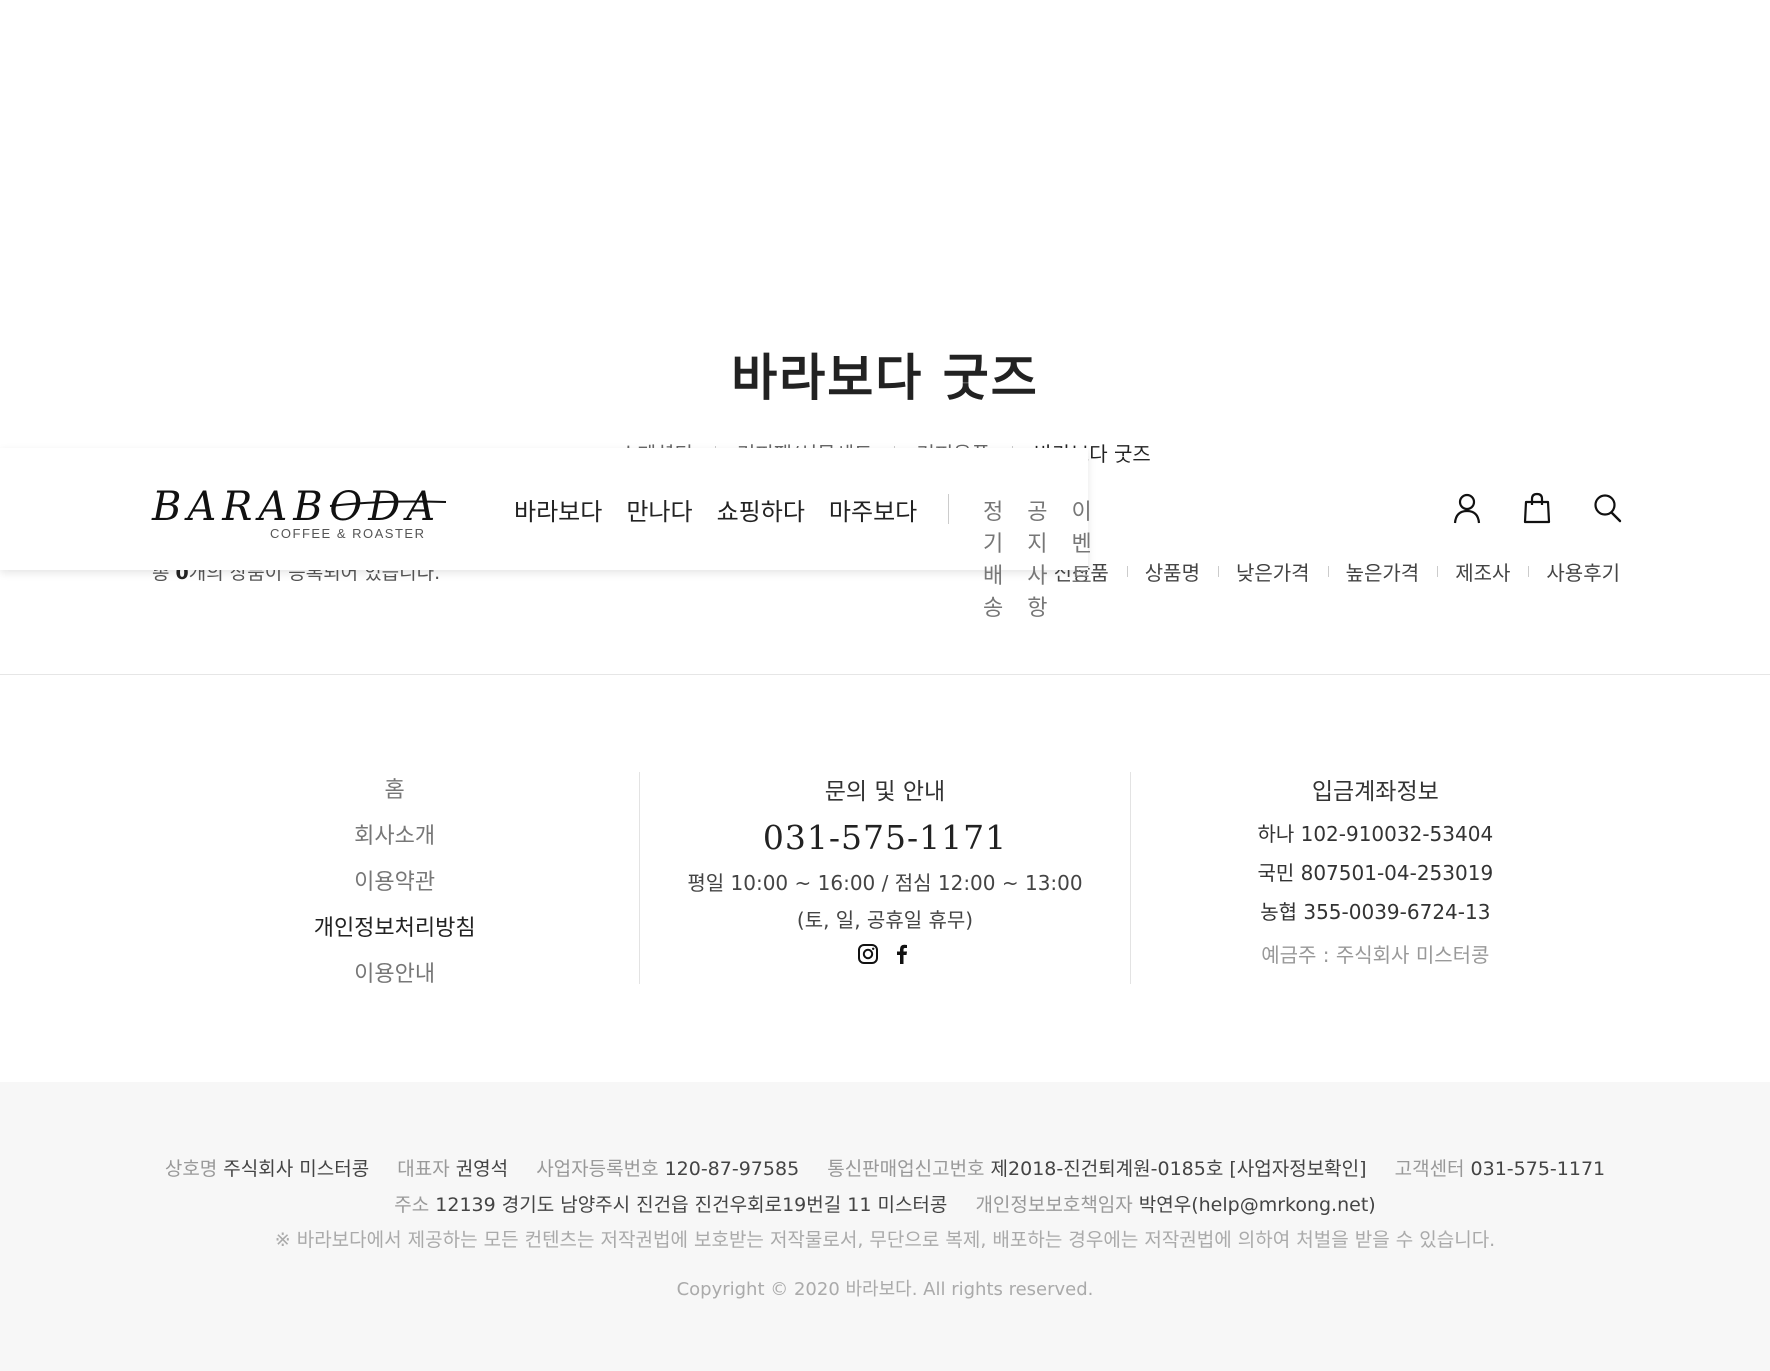 Image resolution: width=1770 pixels, height=1371 pixels. I want to click on ceo-name: 권영석, so click(482, 1169).